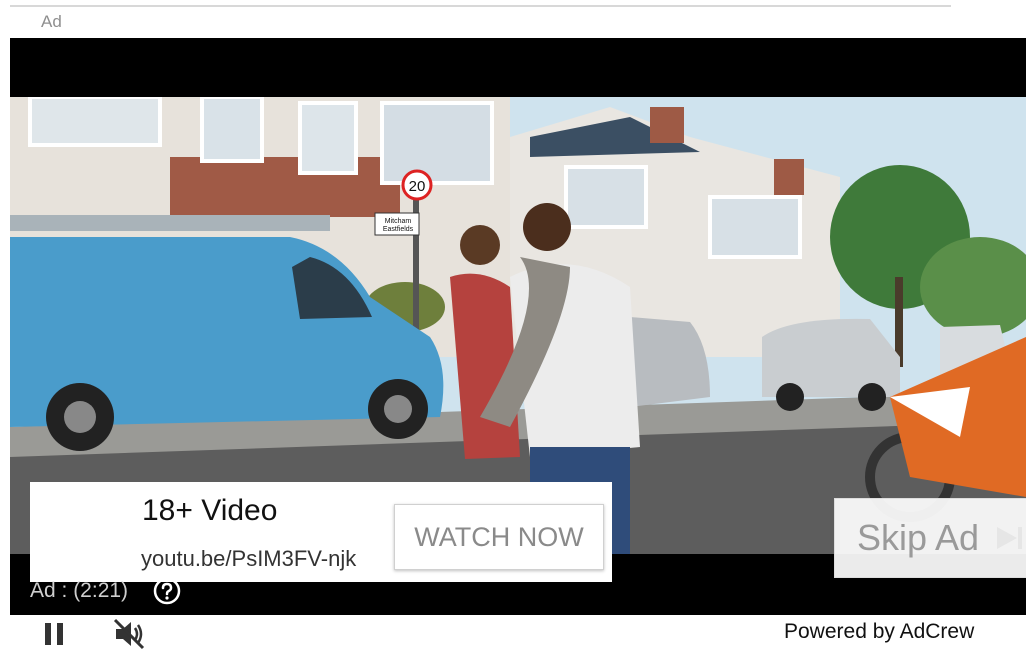  I want to click on ad-countdown: Ad : (2:21), so click(79, 590).